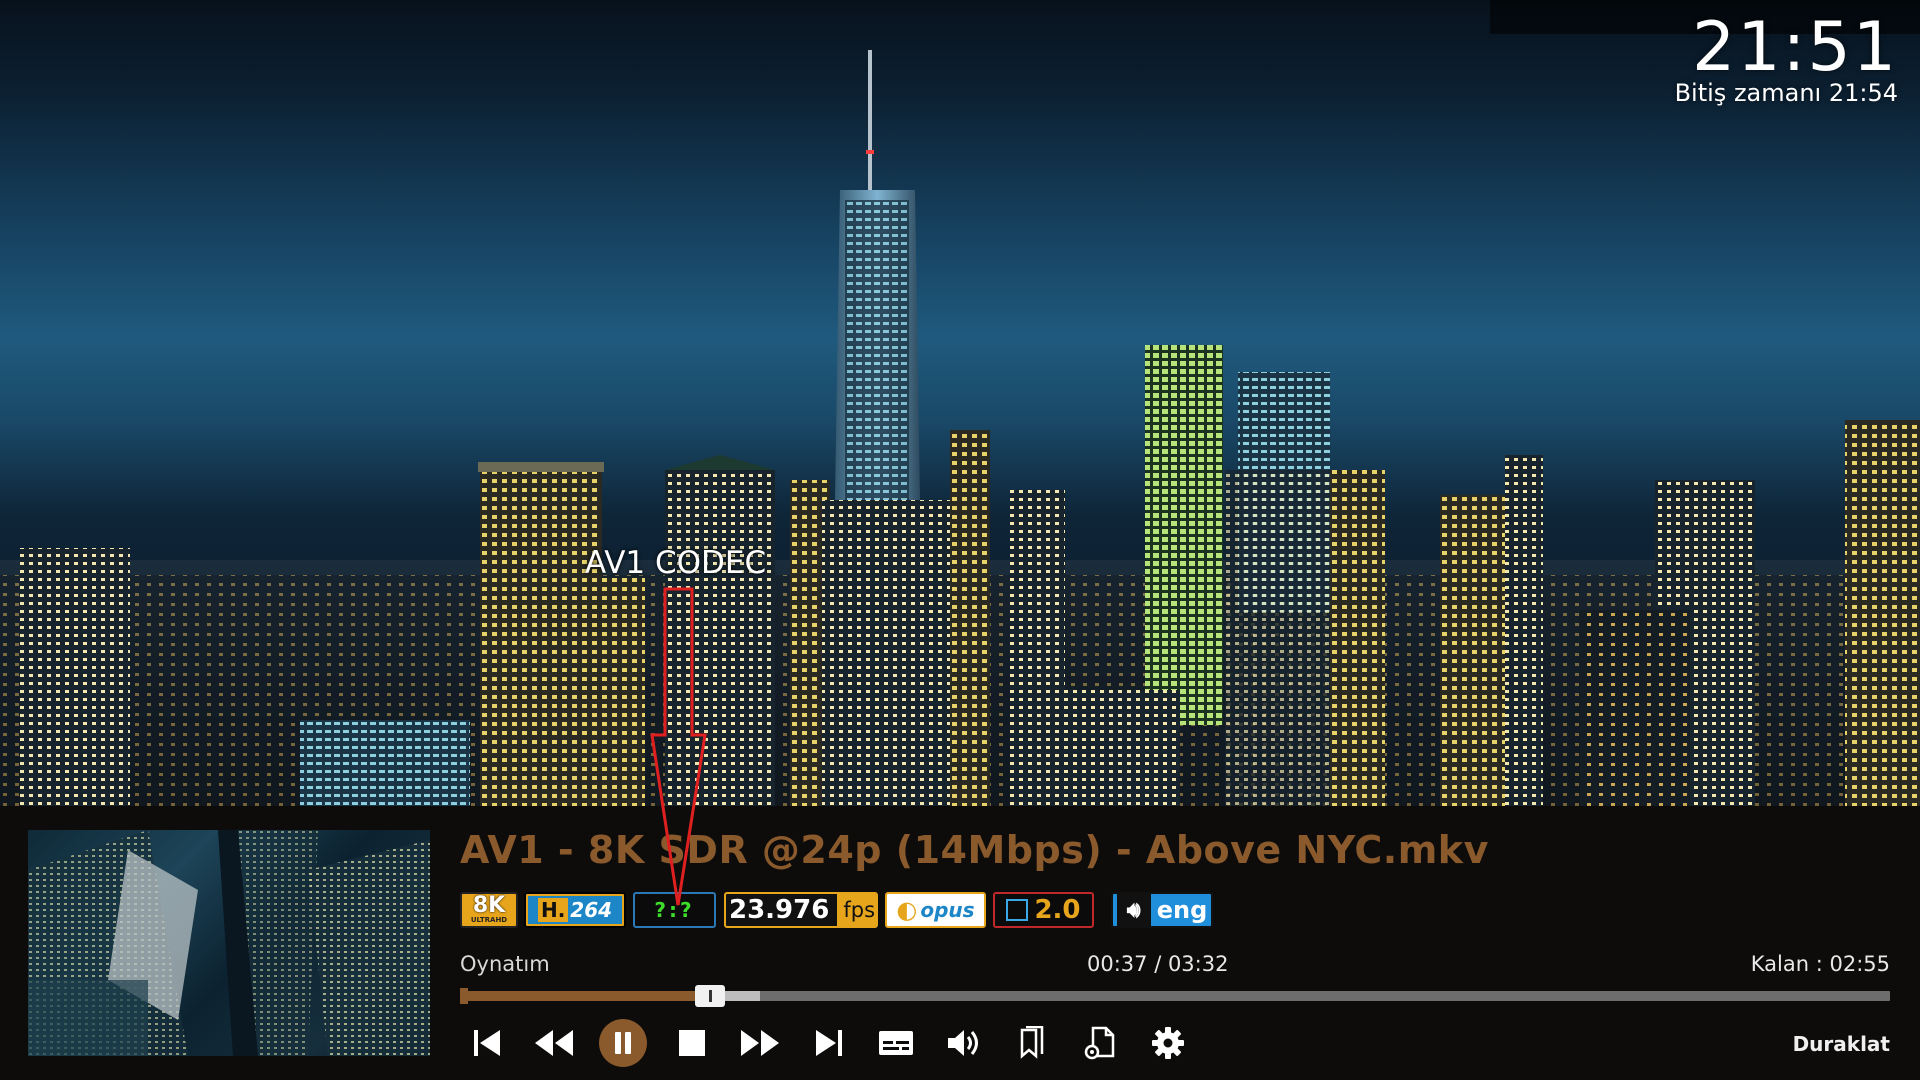 The width and height of the screenshot is (1920, 1080). Describe the element at coordinates (591, 910) in the screenshot. I see `video-codec-number: 264` at that location.